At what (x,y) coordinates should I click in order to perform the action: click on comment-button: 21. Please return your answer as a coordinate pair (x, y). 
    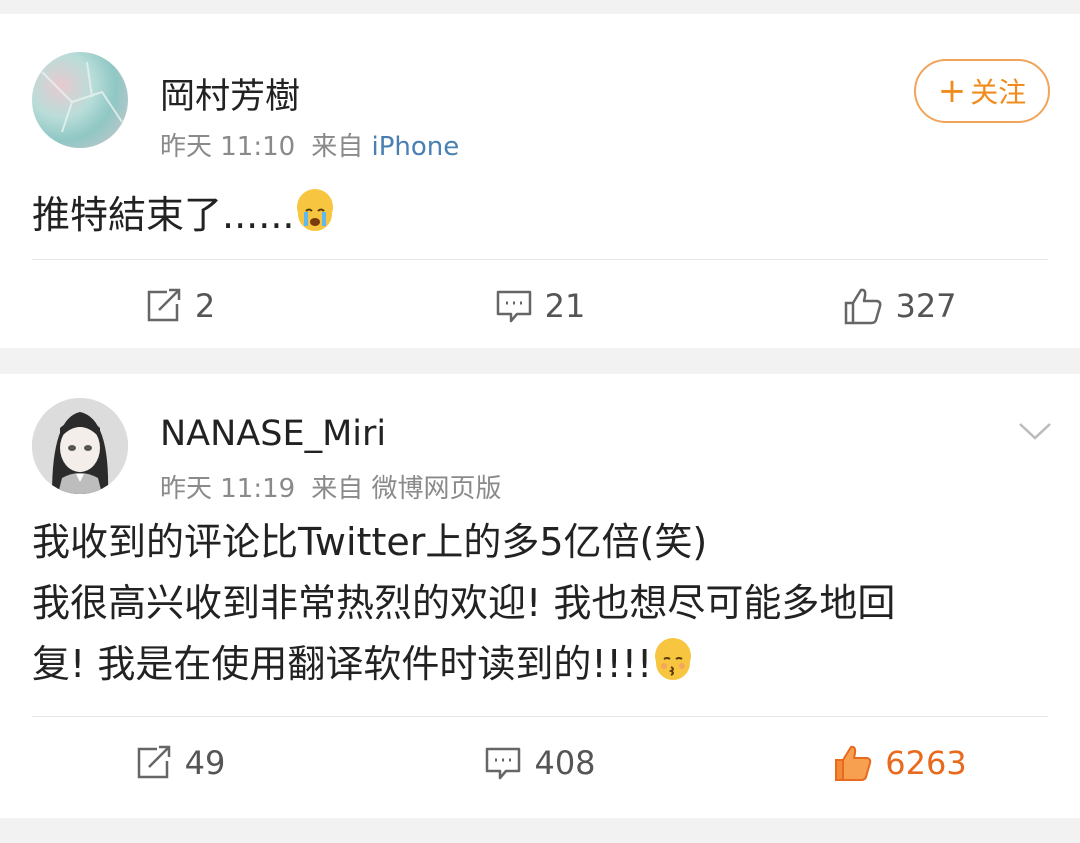
    Looking at the image, I should click on (540, 306).